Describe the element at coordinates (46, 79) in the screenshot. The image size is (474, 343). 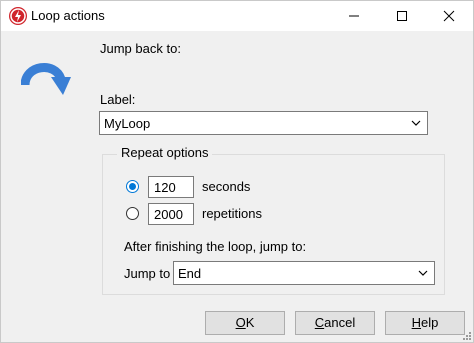
I see `loop-back-arrow-icon` at that location.